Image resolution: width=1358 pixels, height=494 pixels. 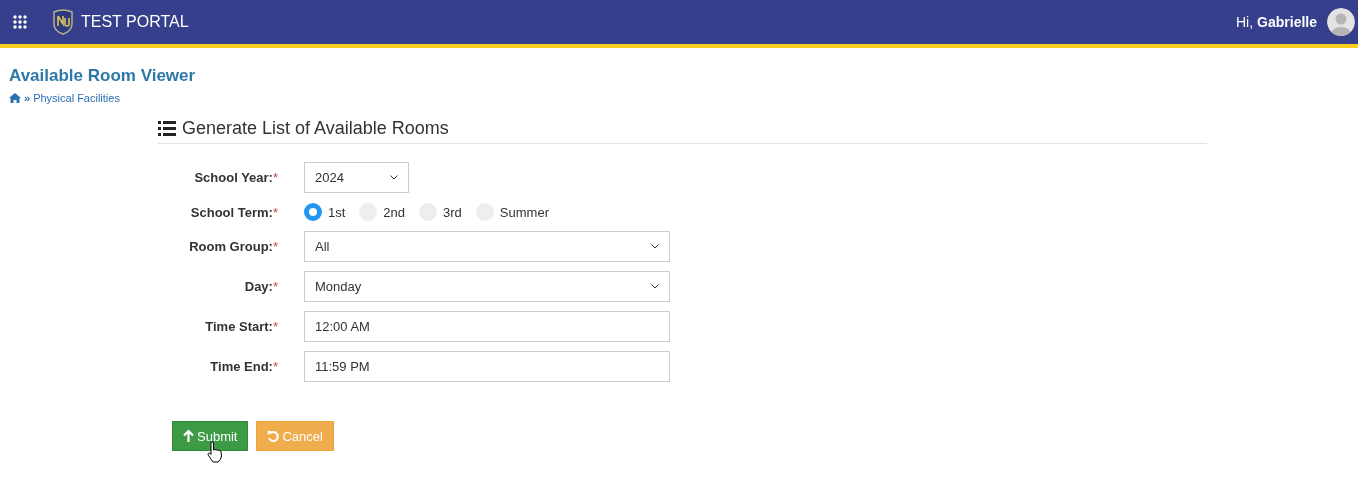 I want to click on user-name: Gabrielle, so click(x=1287, y=22).